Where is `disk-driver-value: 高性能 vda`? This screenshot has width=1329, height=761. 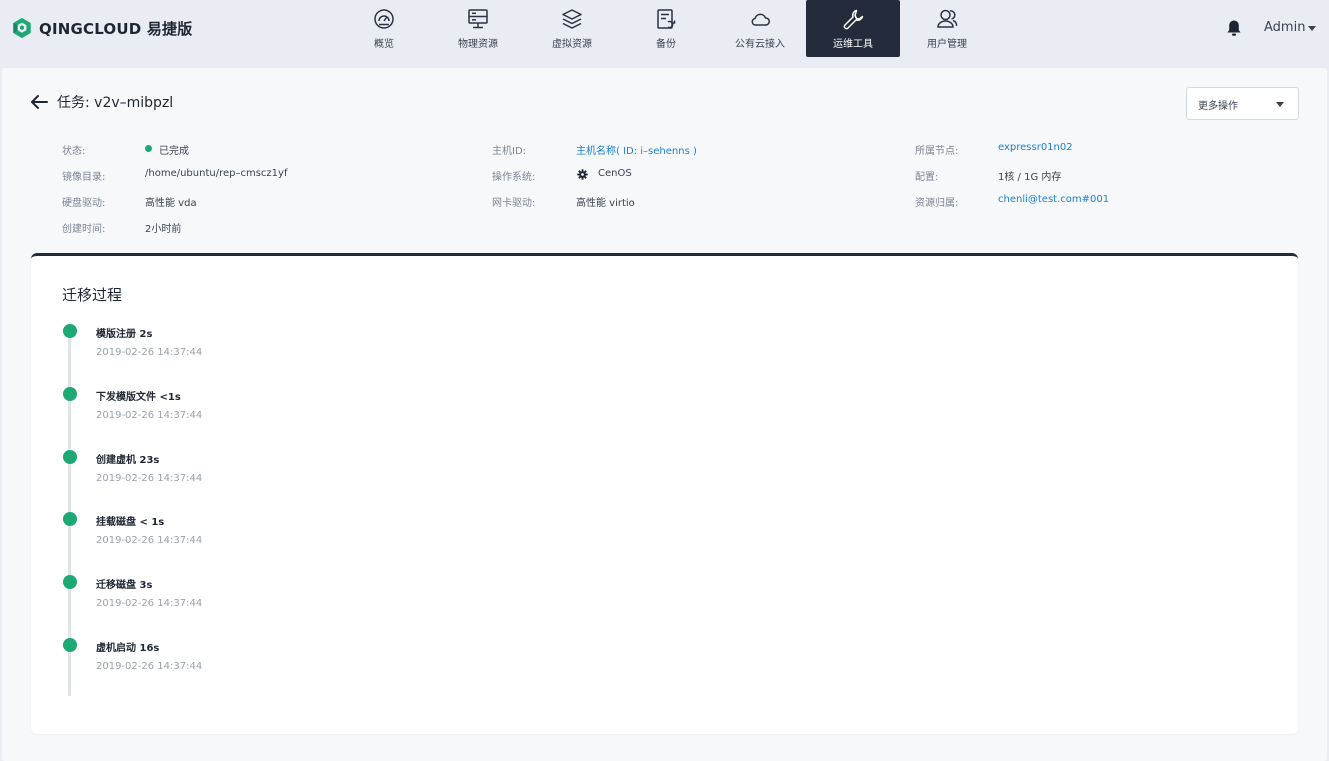
disk-driver-value: 高性能 vda is located at coordinates (171, 203).